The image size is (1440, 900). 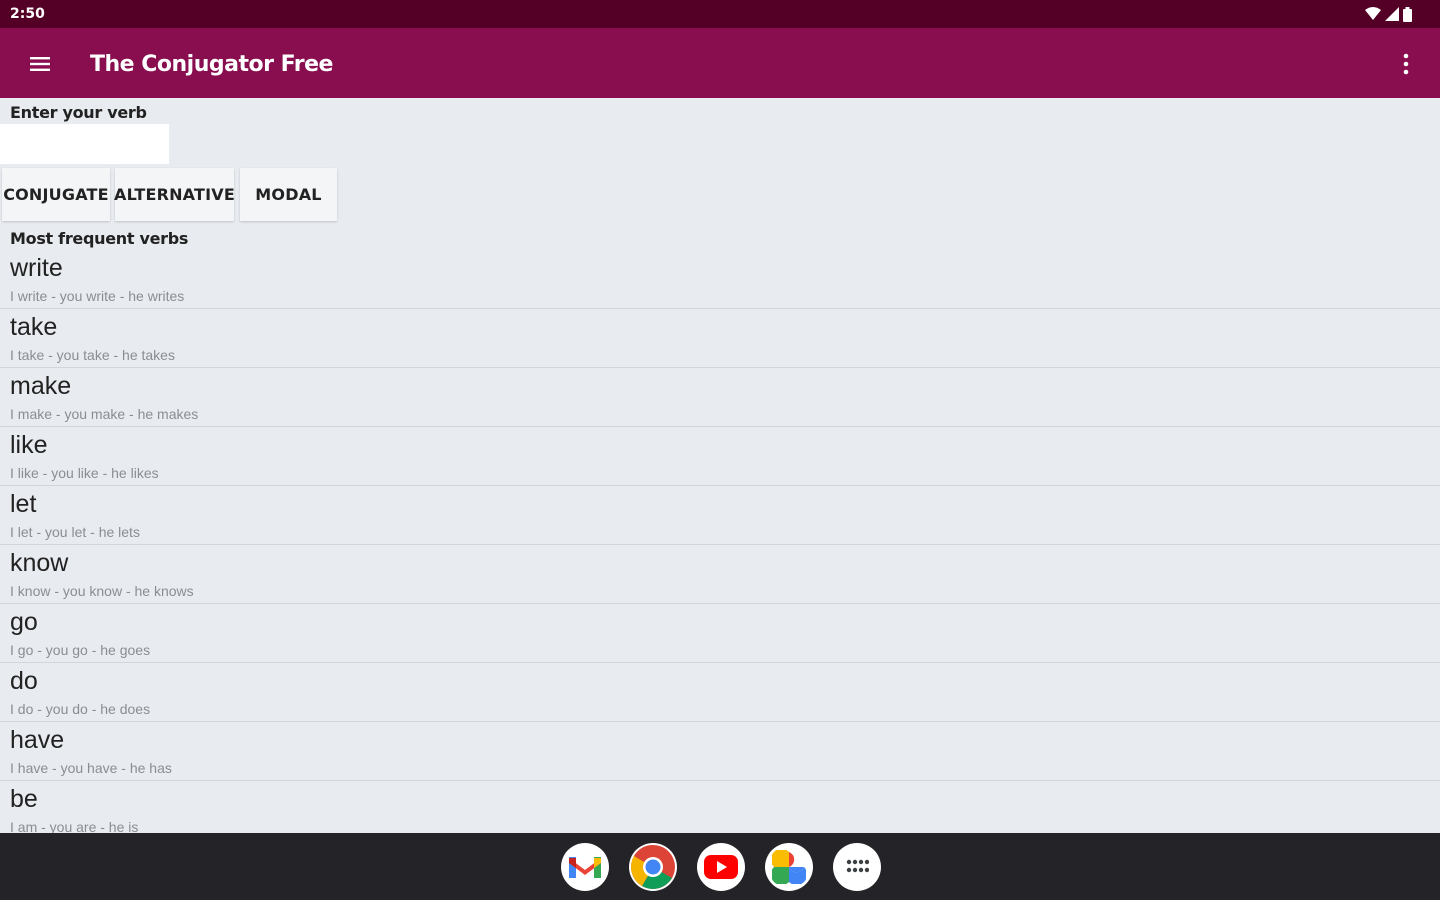 I want to click on verb-forms: I go - you go - he goes, so click(x=80, y=650).